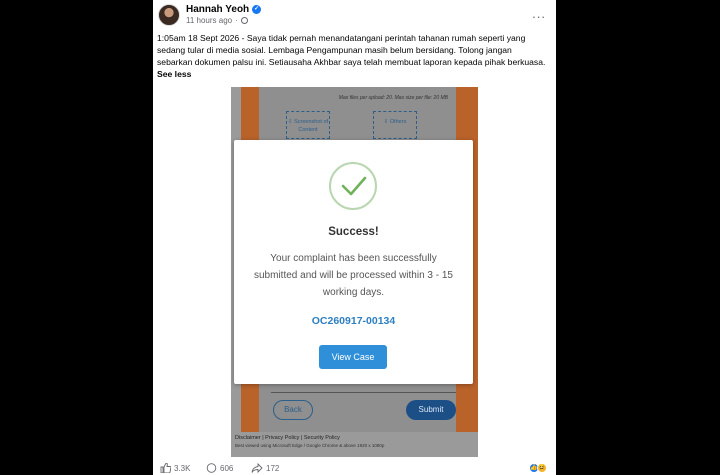 The width and height of the screenshot is (720, 475). What do you see at coordinates (311, 126) in the screenshot?
I see `upload-screenshot-label: Screenshot of Content` at bounding box center [311, 126].